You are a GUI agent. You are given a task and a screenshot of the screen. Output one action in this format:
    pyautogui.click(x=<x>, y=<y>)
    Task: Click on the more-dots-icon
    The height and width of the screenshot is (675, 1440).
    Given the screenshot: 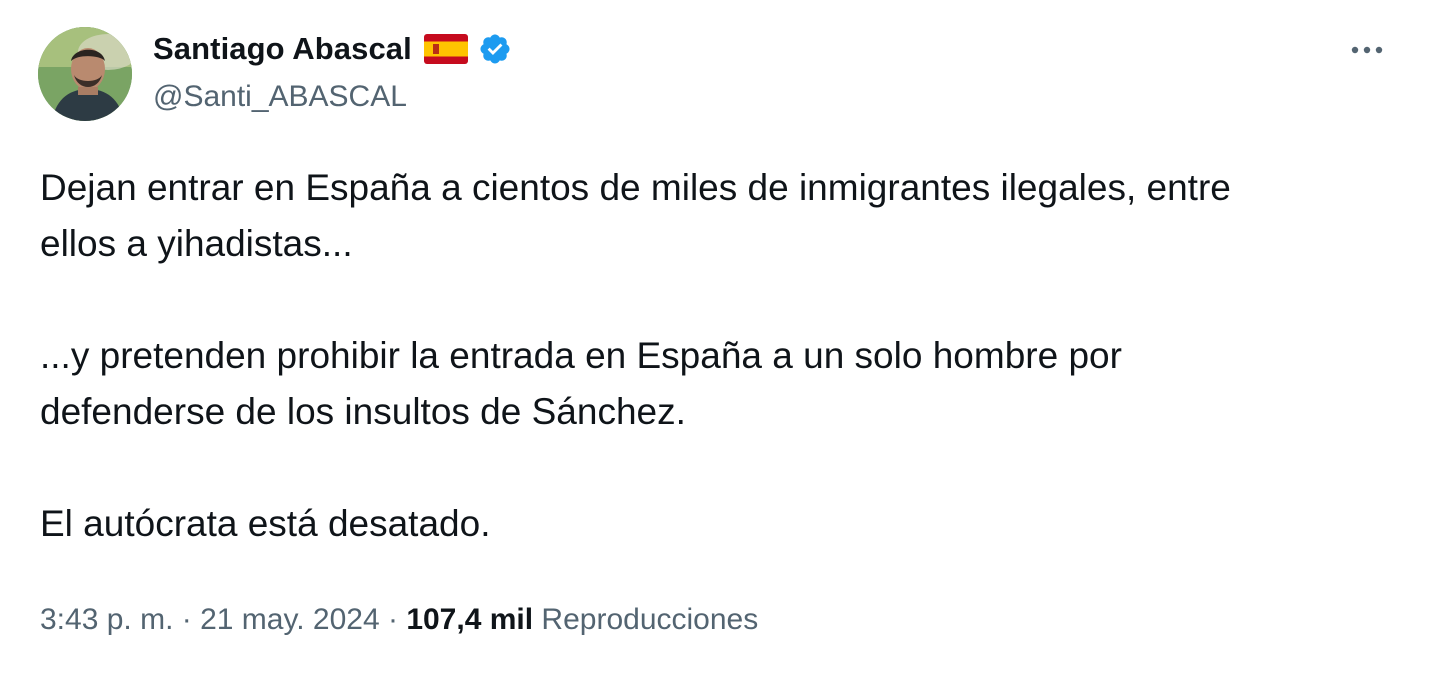 What is the action you would take?
    pyautogui.click(x=1367, y=50)
    